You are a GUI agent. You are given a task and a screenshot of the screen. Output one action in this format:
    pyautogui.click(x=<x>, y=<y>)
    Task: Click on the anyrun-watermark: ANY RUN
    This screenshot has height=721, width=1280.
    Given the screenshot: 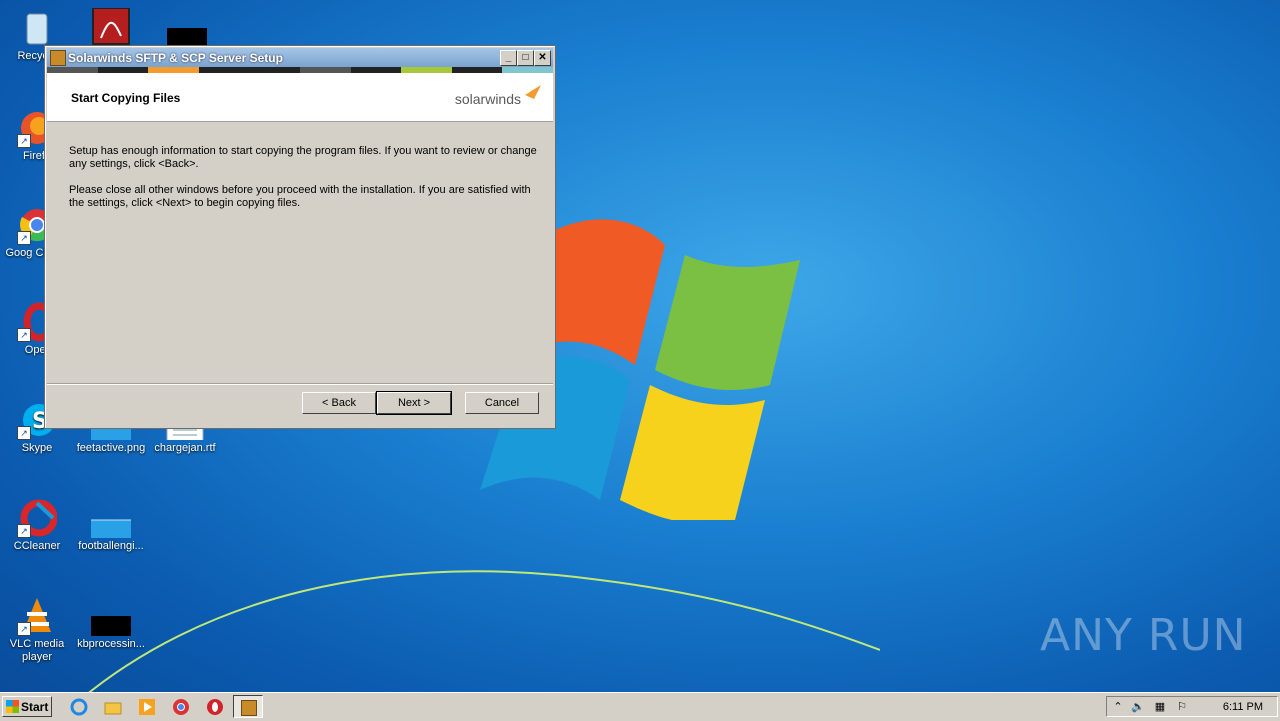 What is the action you would take?
    pyautogui.click(x=1143, y=635)
    